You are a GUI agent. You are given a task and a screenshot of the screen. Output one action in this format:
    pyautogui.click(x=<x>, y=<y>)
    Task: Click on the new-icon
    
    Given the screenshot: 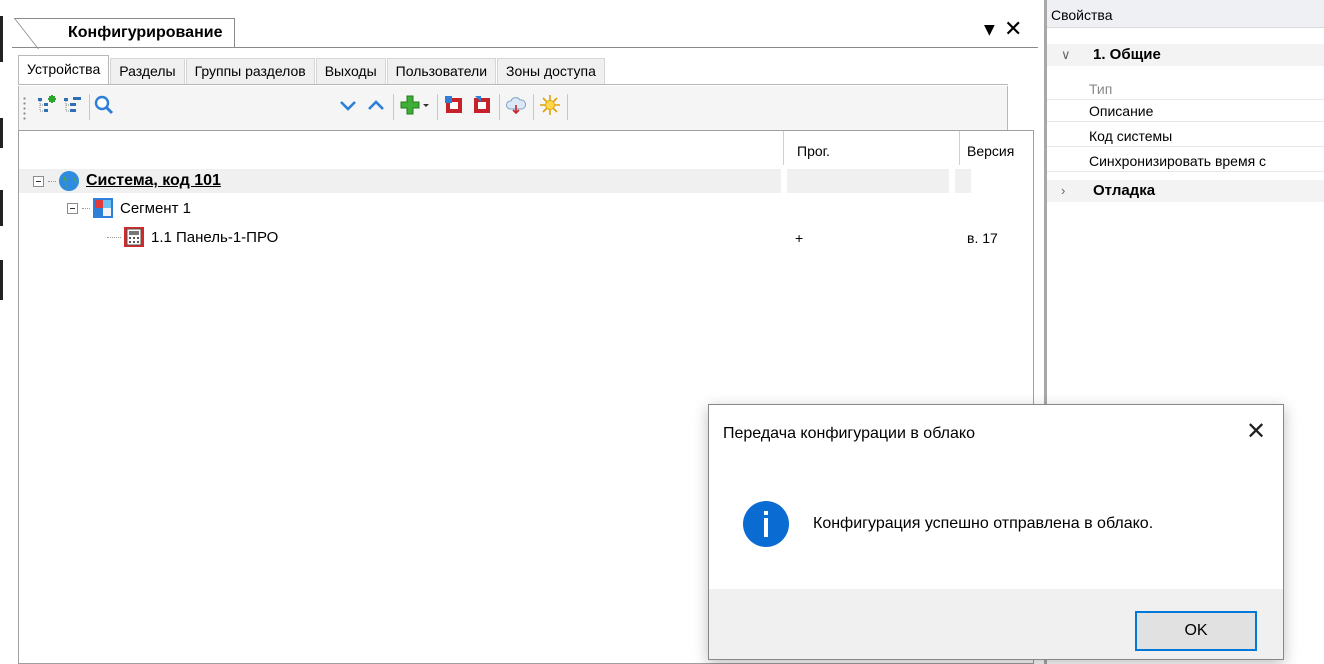 What is the action you would take?
    pyautogui.click(x=550, y=105)
    